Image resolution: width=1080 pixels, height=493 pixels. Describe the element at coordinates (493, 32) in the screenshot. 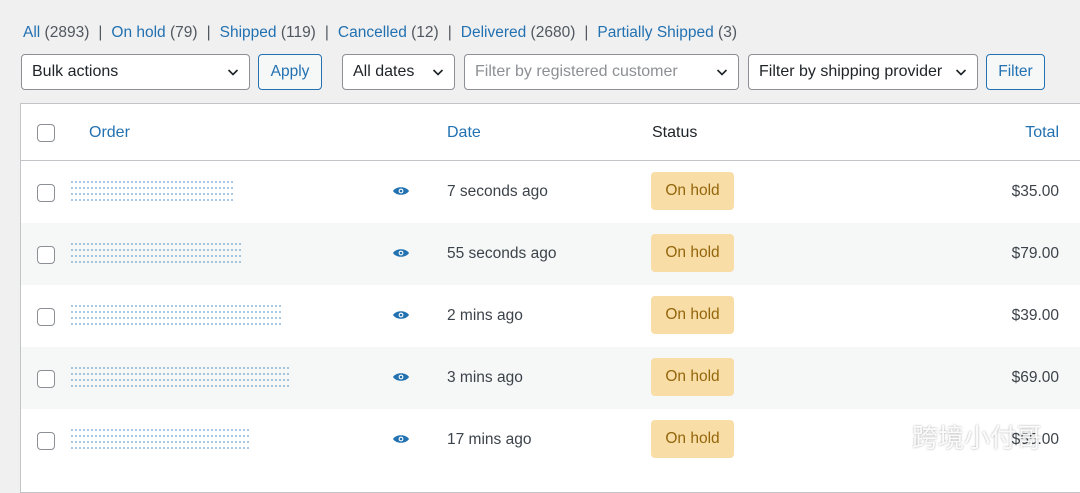

I see `status-filter-delivered-label: Delivered` at that location.